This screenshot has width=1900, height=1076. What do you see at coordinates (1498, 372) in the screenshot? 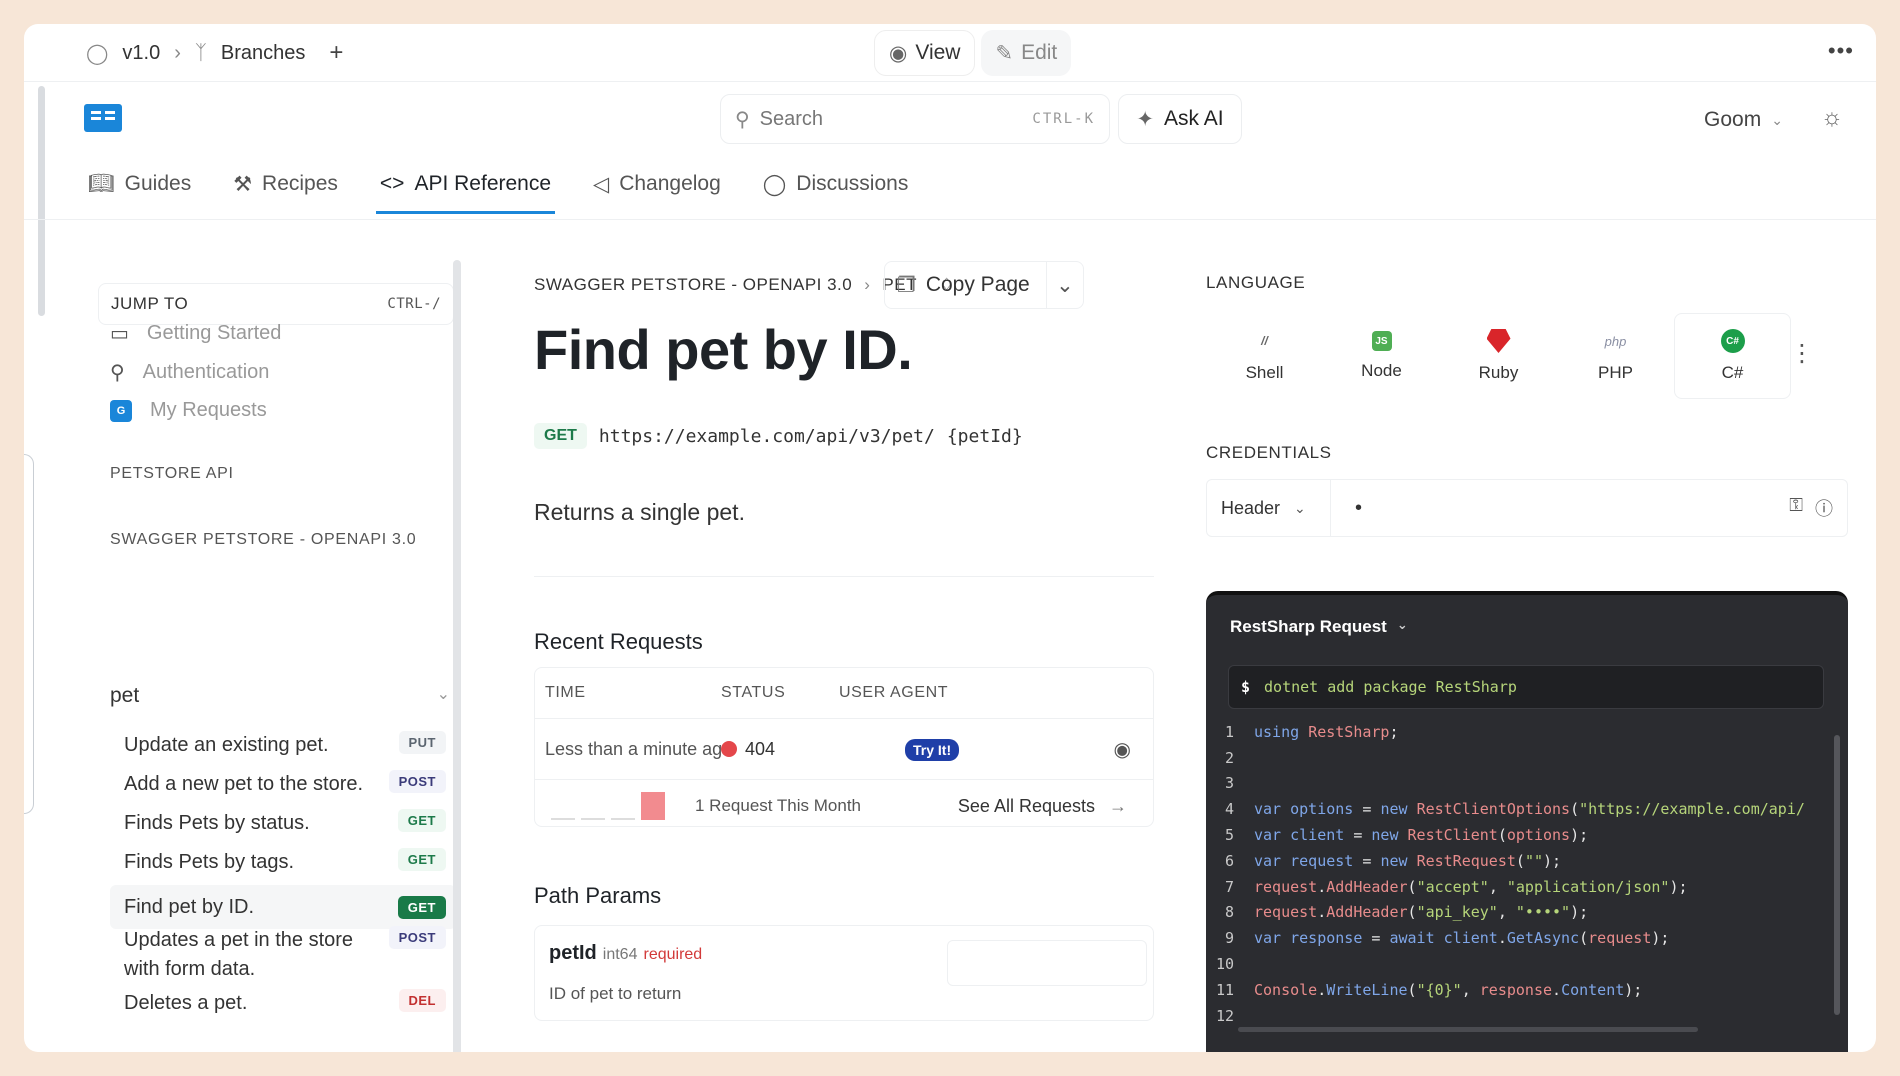
I see `language-label: Ruby` at bounding box center [1498, 372].